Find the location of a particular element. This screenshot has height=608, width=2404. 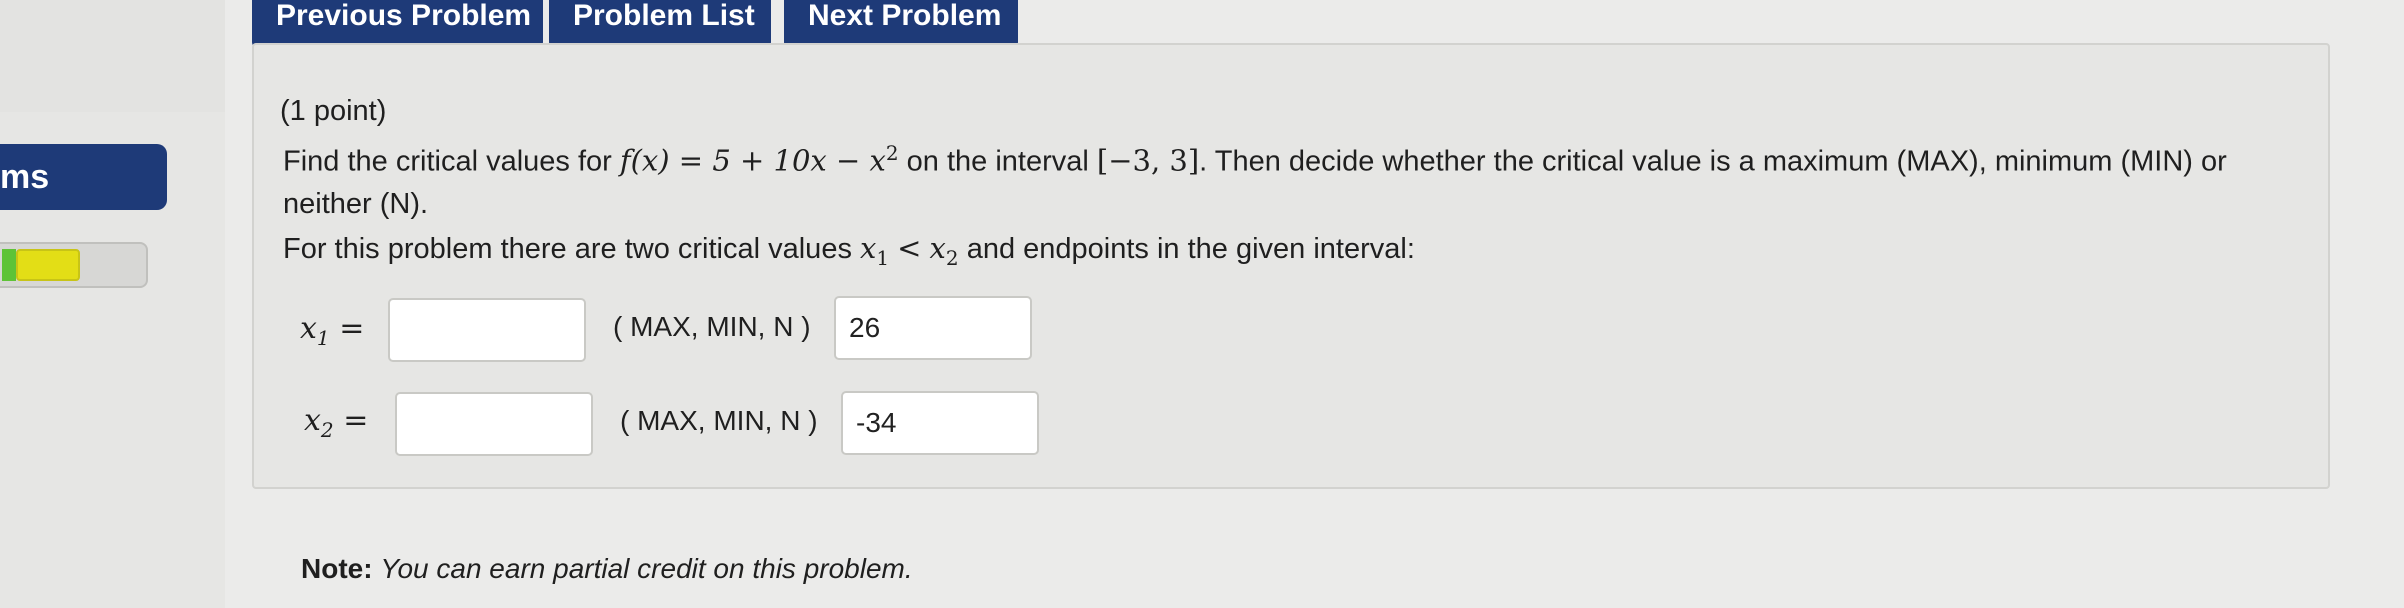

progress-partial-segment is located at coordinates (48, 265).